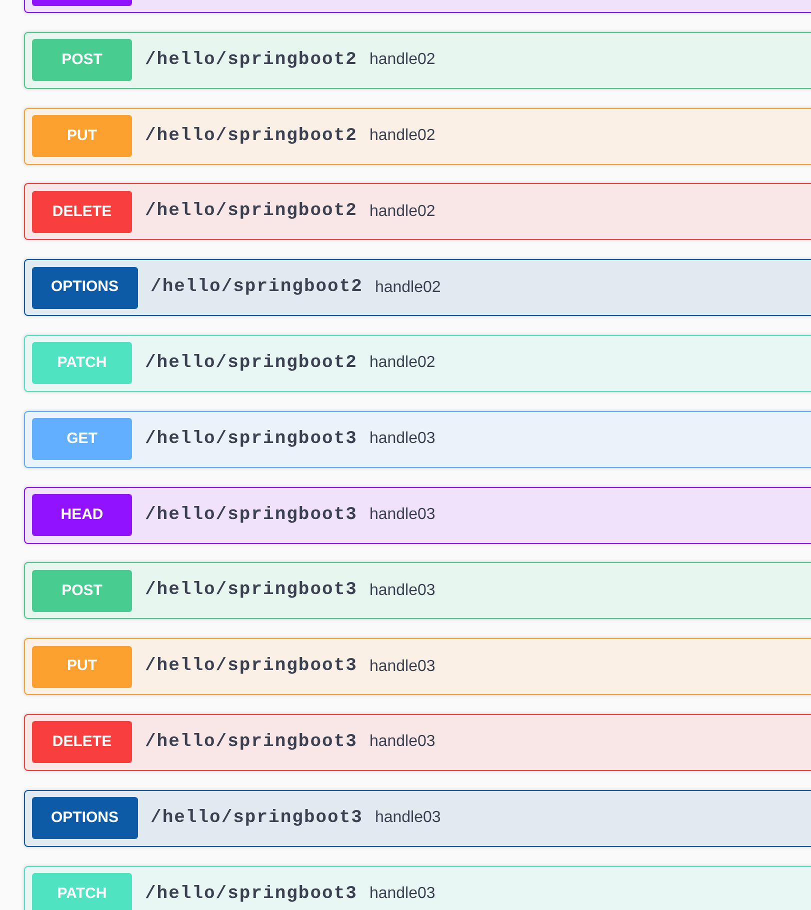 The width and height of the screenshot is (811, 910). I want to click on operation-row: DELETE /hello/springboot3 handle03, so click(417, 742).